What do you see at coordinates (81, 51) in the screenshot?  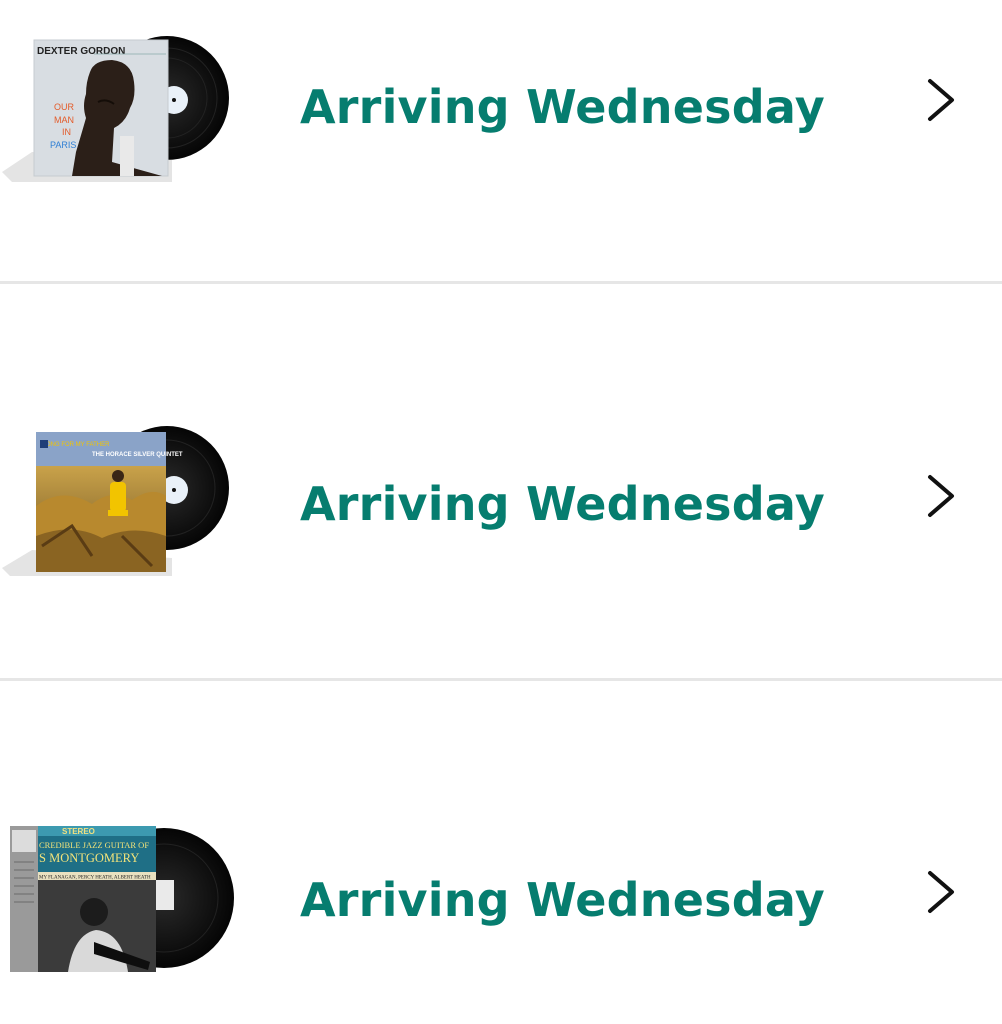 I see `album-artist-text: DEXTER GORDON` at bounding box center [81, 51].